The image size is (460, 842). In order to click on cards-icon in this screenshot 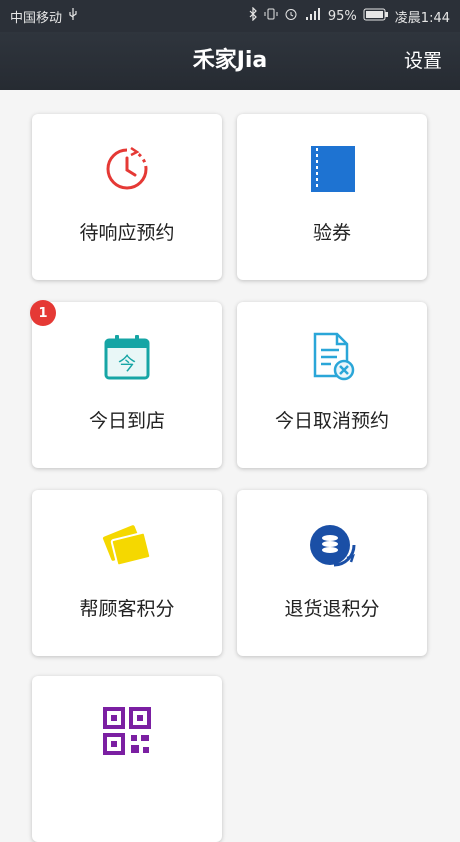, I will do `click(127, 545)`.